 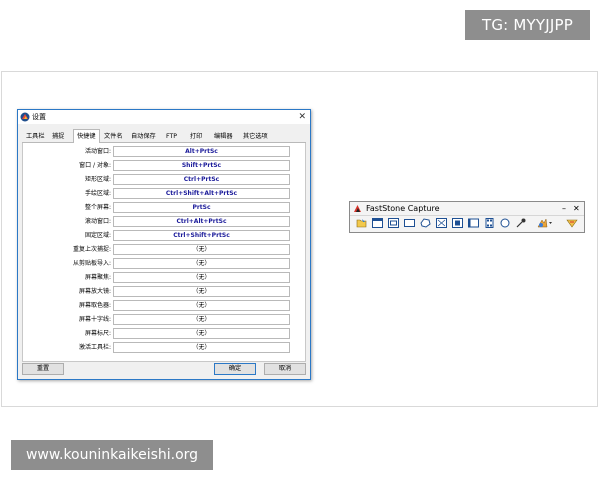 What do you see at coordinates (94, 319) in the screenshot?
I see `hotkey-label: 屏幕十字线:` at bounding box center [94, 319].